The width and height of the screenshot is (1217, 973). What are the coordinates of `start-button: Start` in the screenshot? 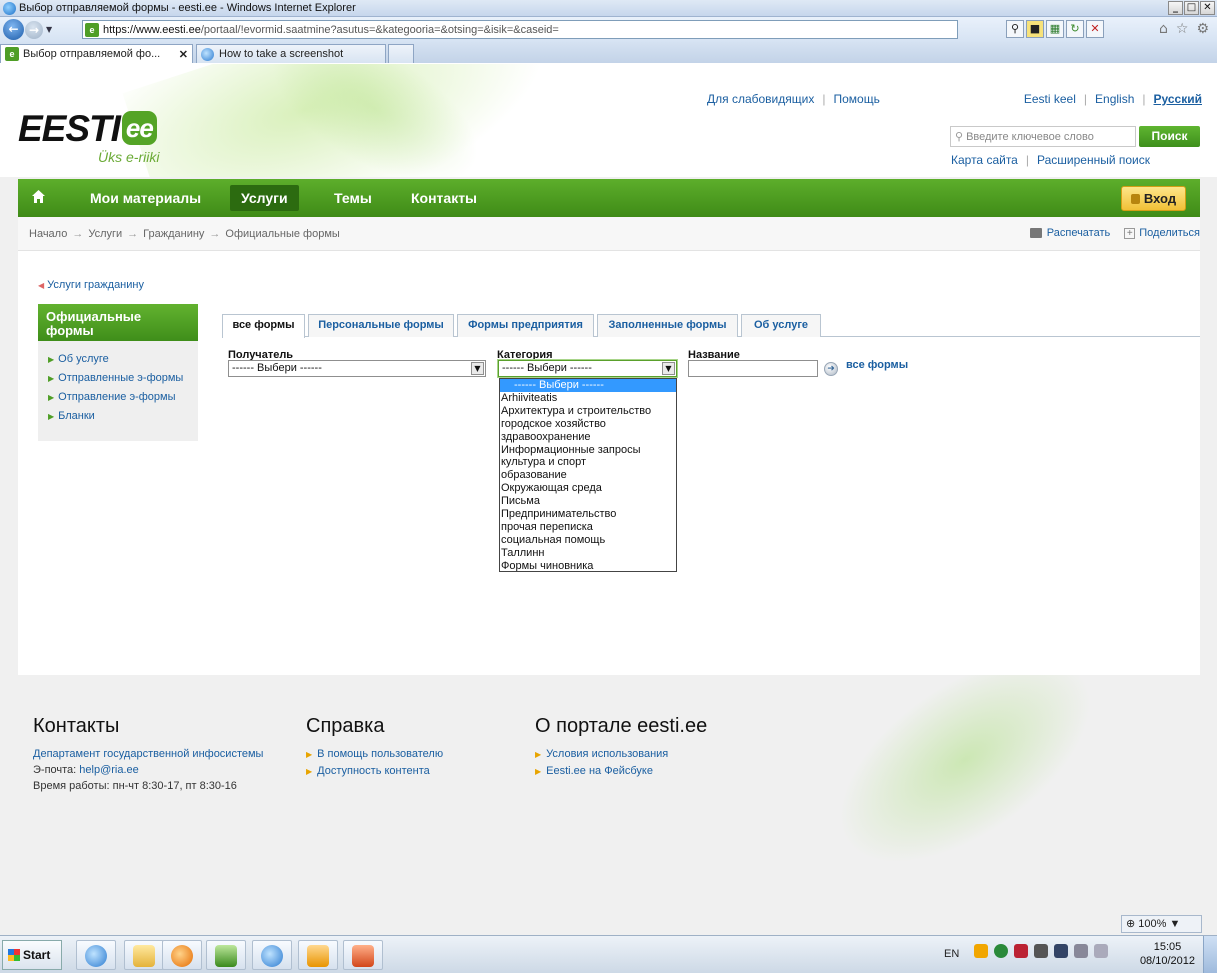 It's located at (32, 955).